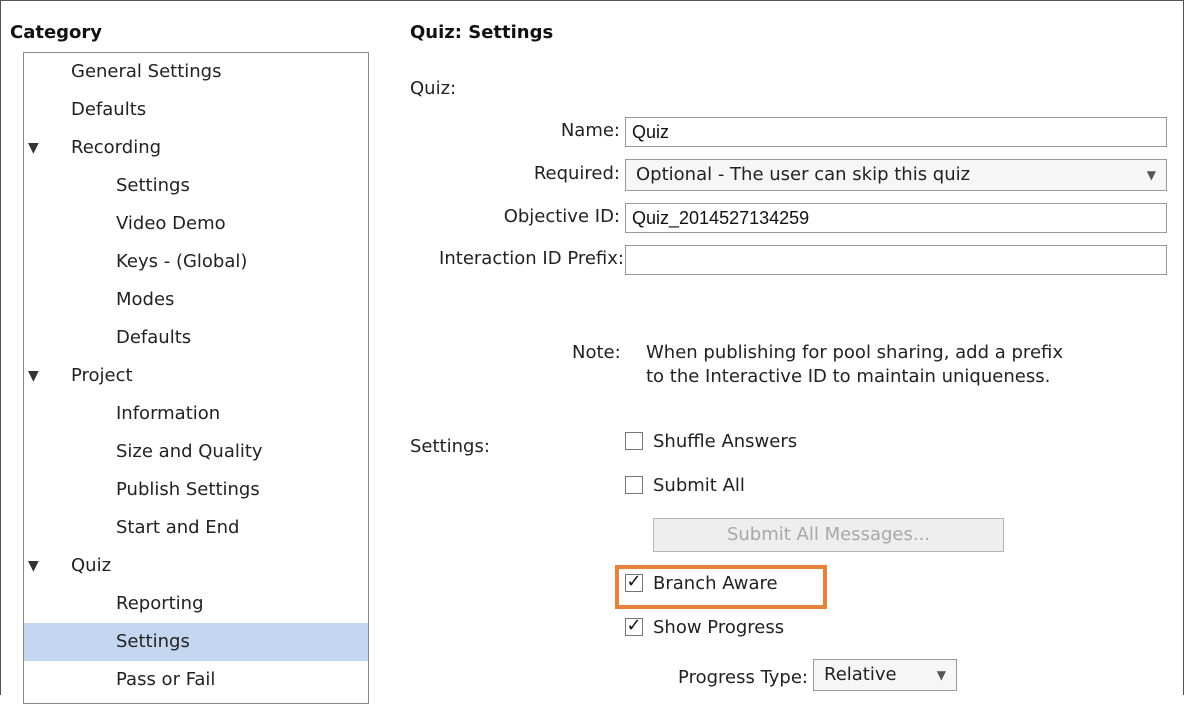 This screenshot has height=704, width=1184. Describe the element at coordinates (189, 451) in the screenshot. I see `tree-item-label: Size and Quality` at that location.